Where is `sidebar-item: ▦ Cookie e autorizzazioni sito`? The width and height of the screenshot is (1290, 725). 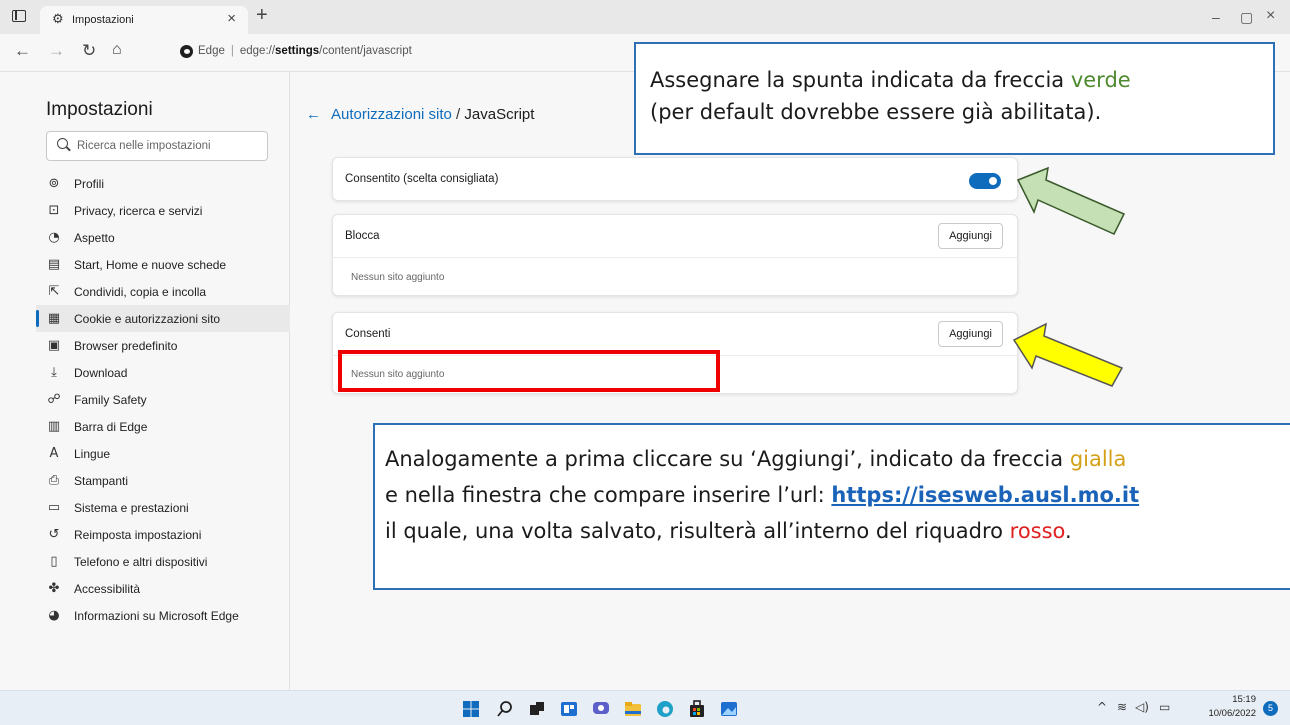
sidebar-item: ▦ Cookie e autorizzazioni sito is located at coordinates (163, 318).